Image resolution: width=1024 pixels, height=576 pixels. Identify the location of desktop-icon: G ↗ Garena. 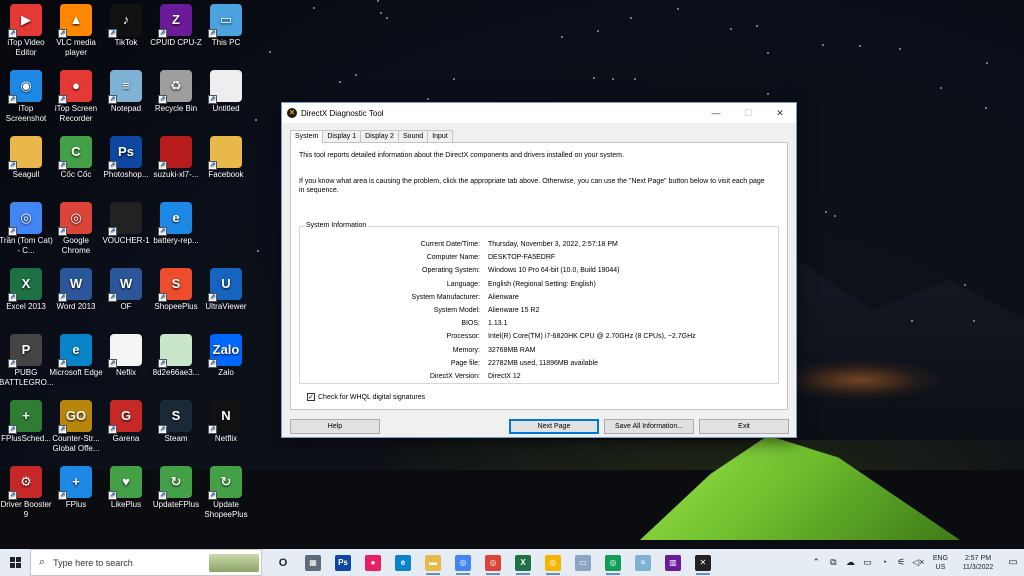
(126, 420).